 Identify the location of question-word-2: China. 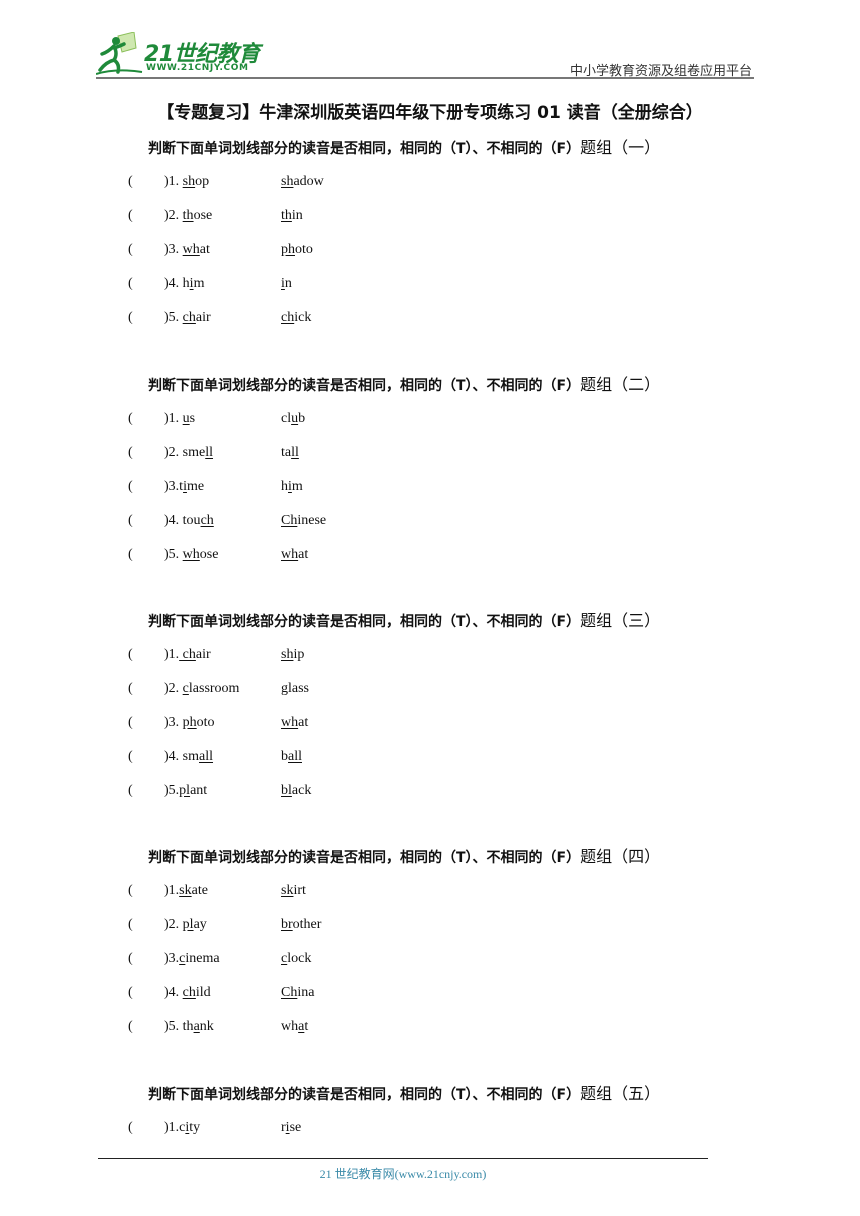
(297, 993).